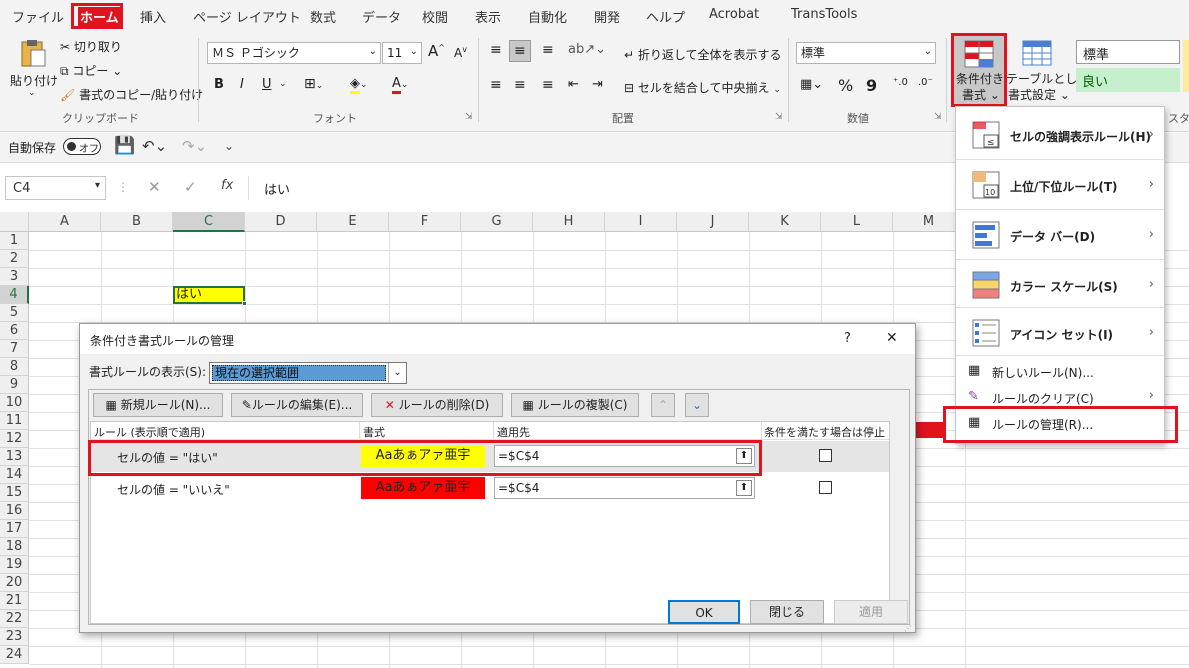 The height and width of the screenshot is (668, 1189). I want to click on format-as-table-button: テーブルとして 書式設定 ⌄, so click(1047, 70).